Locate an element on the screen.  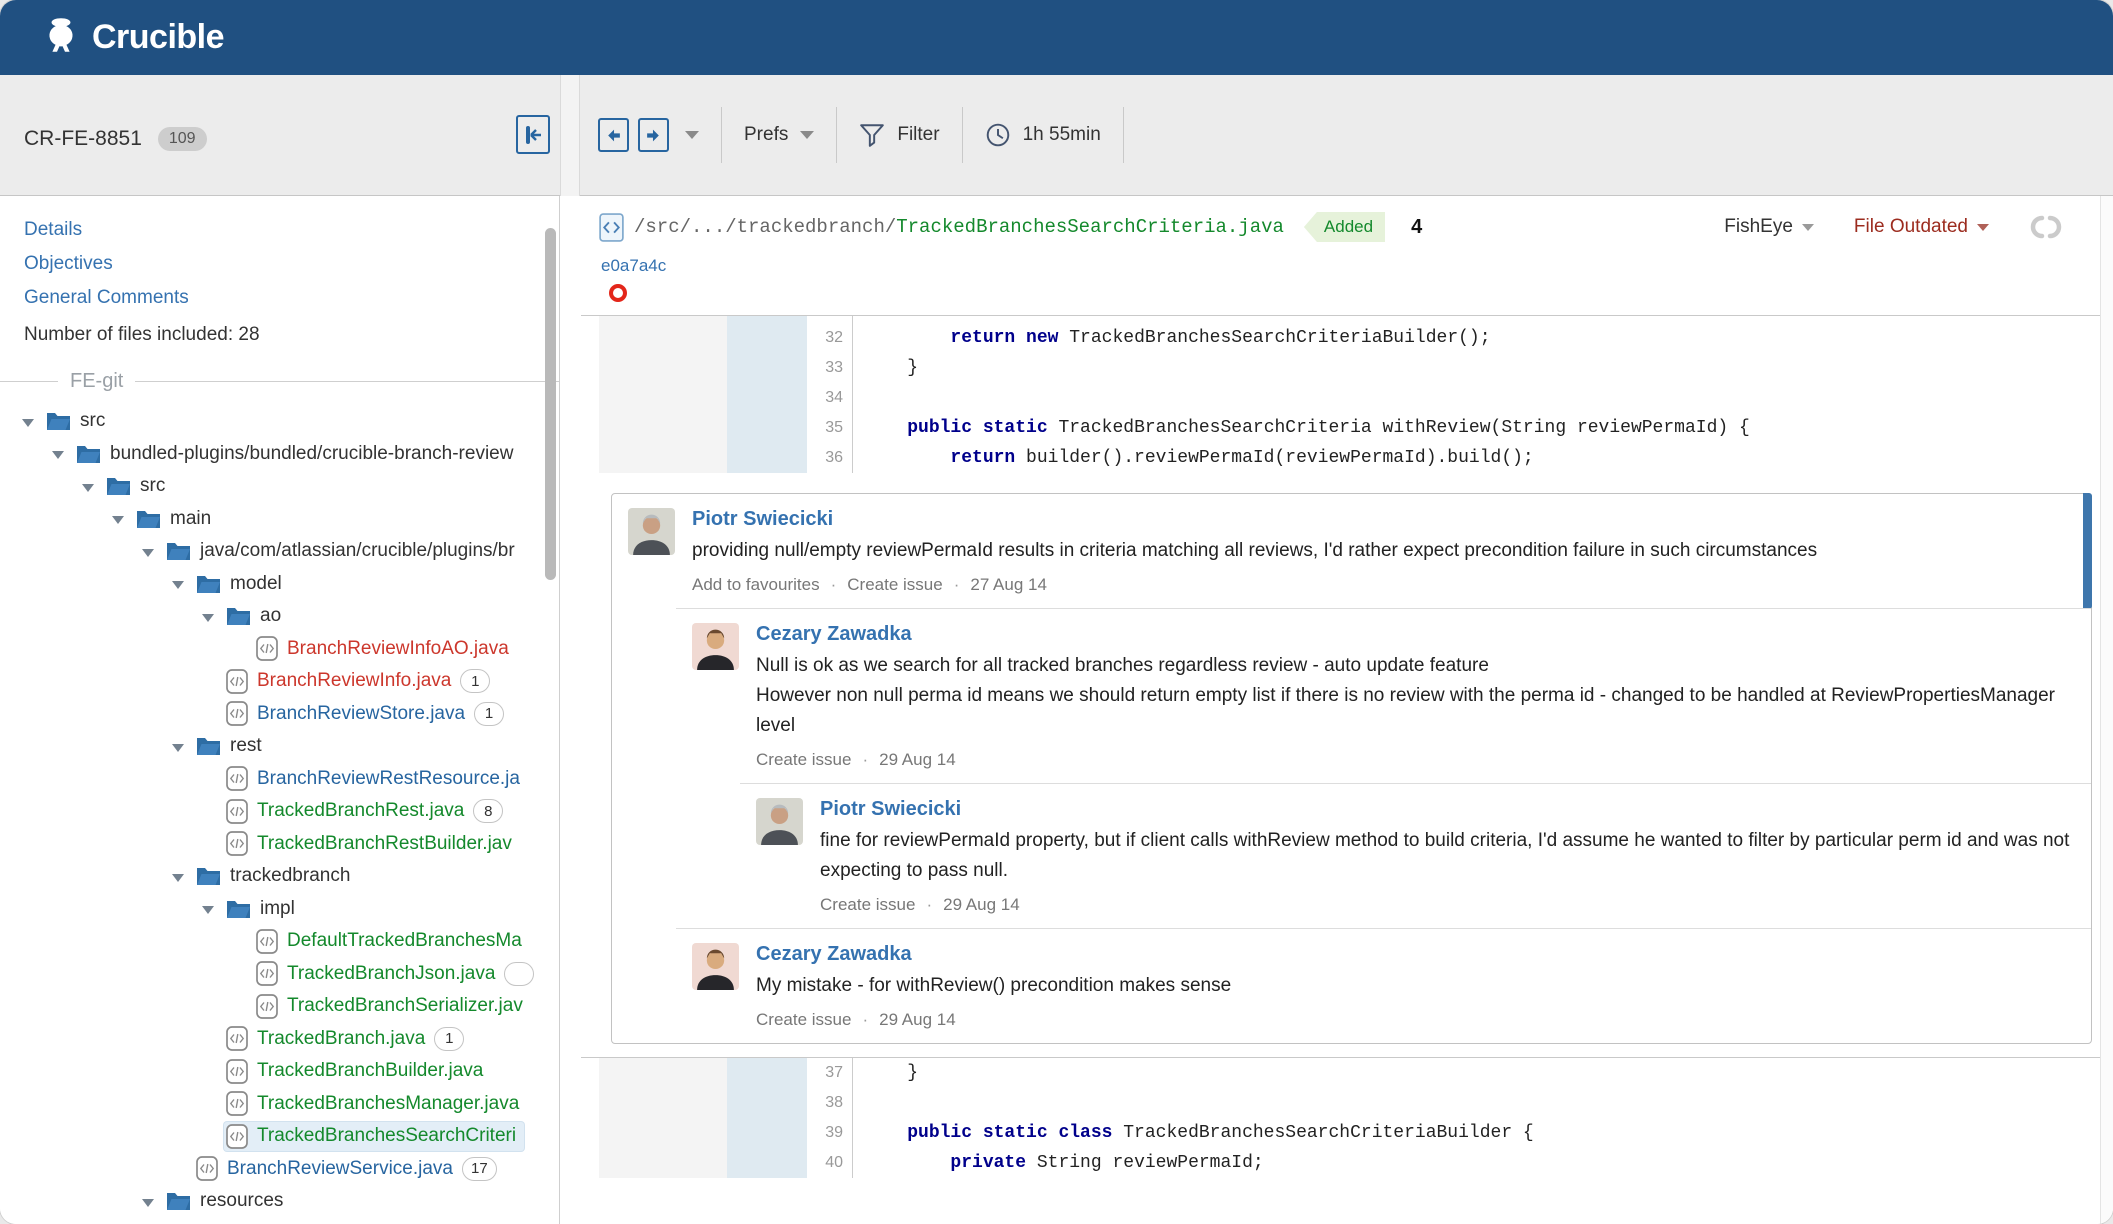
next-diff-button is located at coordinates (653, 135).